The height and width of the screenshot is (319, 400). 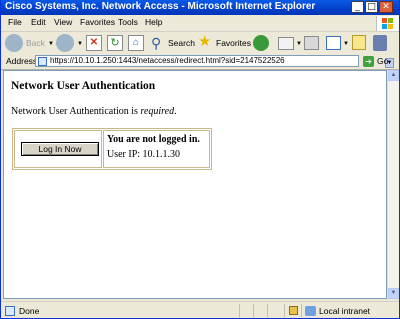 What do you see at coordinates (393, 184) in the screenshot?
I see `vertical-scrollbar: ▲ ▼` at bounding box center [393, 184].